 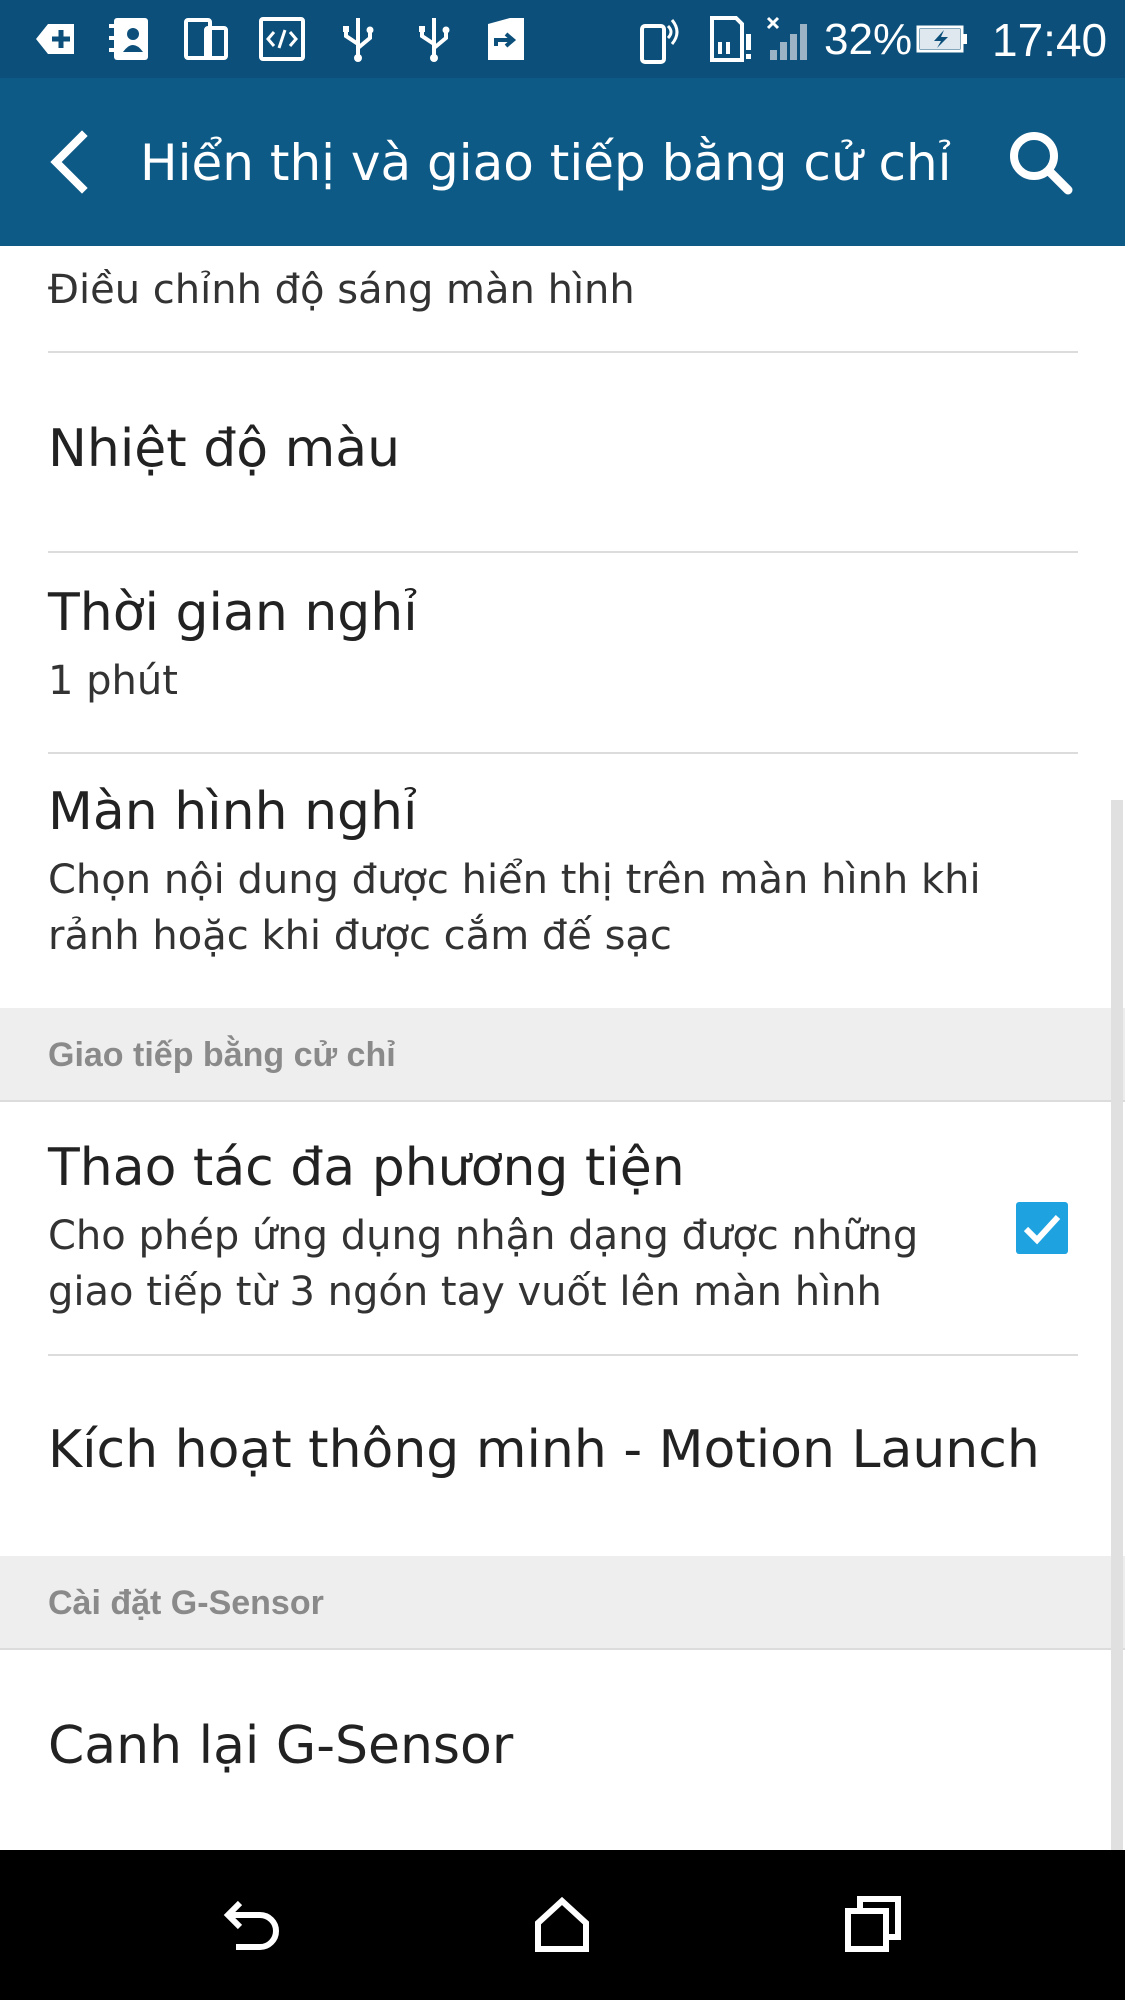 I want to click on list-item-motion-launch: Kích hoạt thông minh - Motion Launch, so click(x=562, y=1455).